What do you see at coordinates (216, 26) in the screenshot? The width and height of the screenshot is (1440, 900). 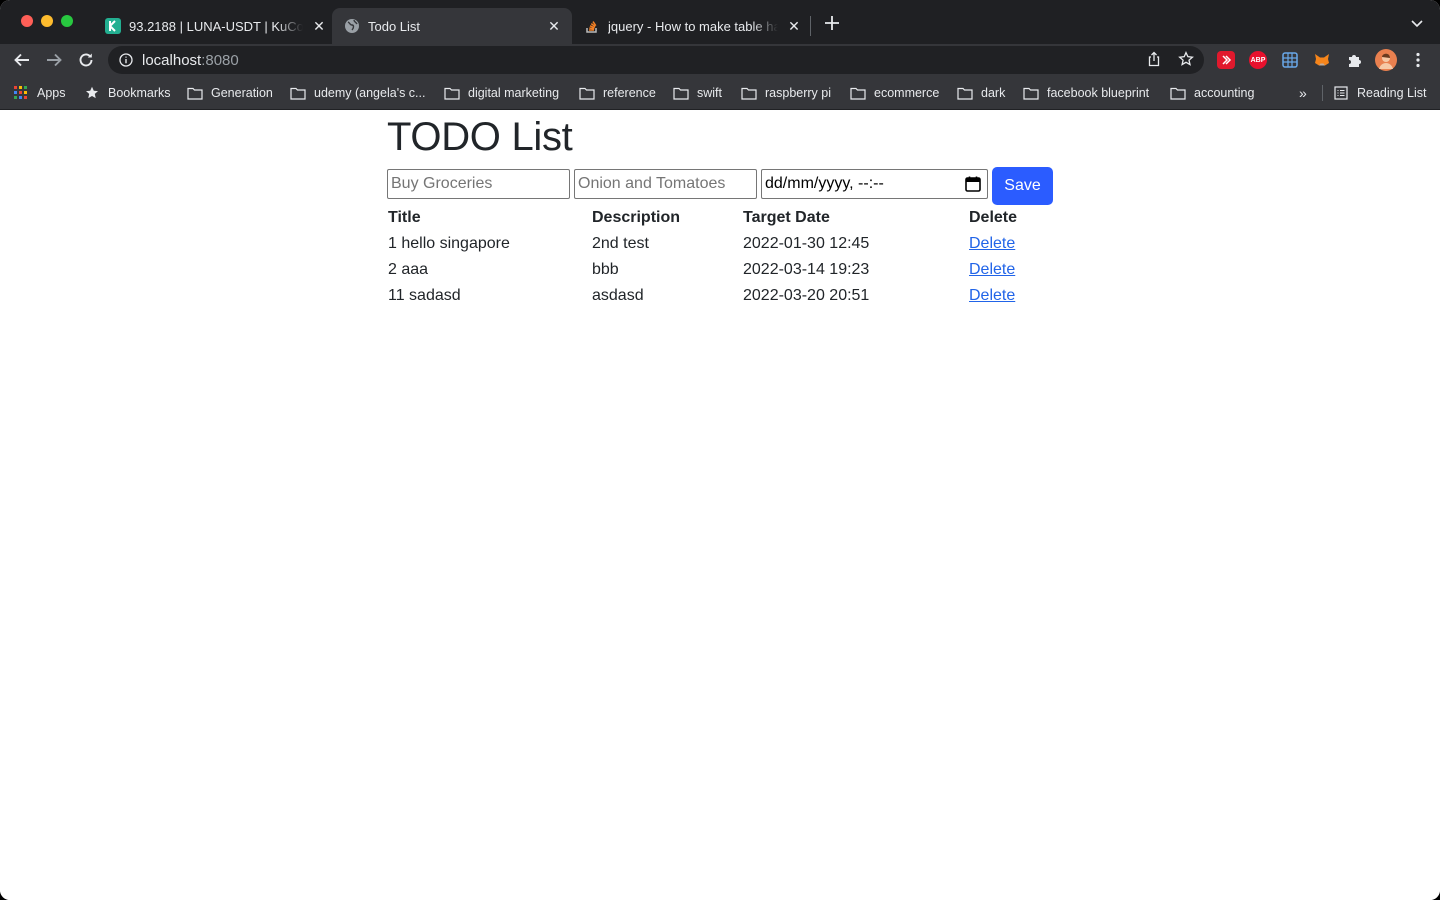 I see `tab-kucoin: 93.2188 | LUNA-USDT | KuCoin ✕` at bounding box center [216, 26].